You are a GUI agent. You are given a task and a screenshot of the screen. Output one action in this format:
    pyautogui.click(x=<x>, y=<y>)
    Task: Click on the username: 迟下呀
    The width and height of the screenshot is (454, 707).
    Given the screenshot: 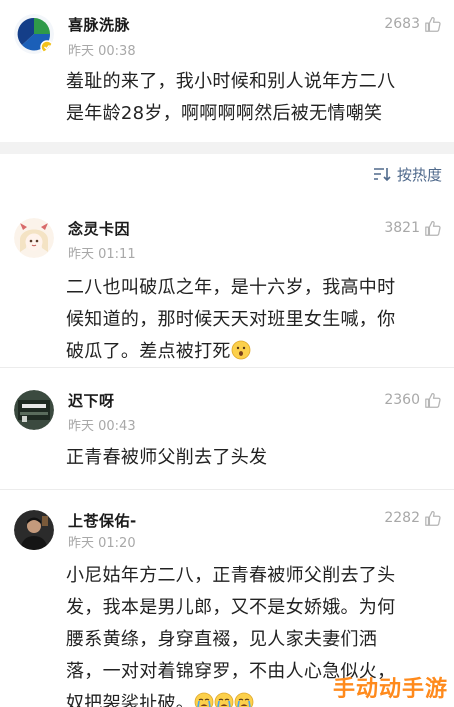 What is the action you would take?
    pyautogui.click(x=91, y=400)
    